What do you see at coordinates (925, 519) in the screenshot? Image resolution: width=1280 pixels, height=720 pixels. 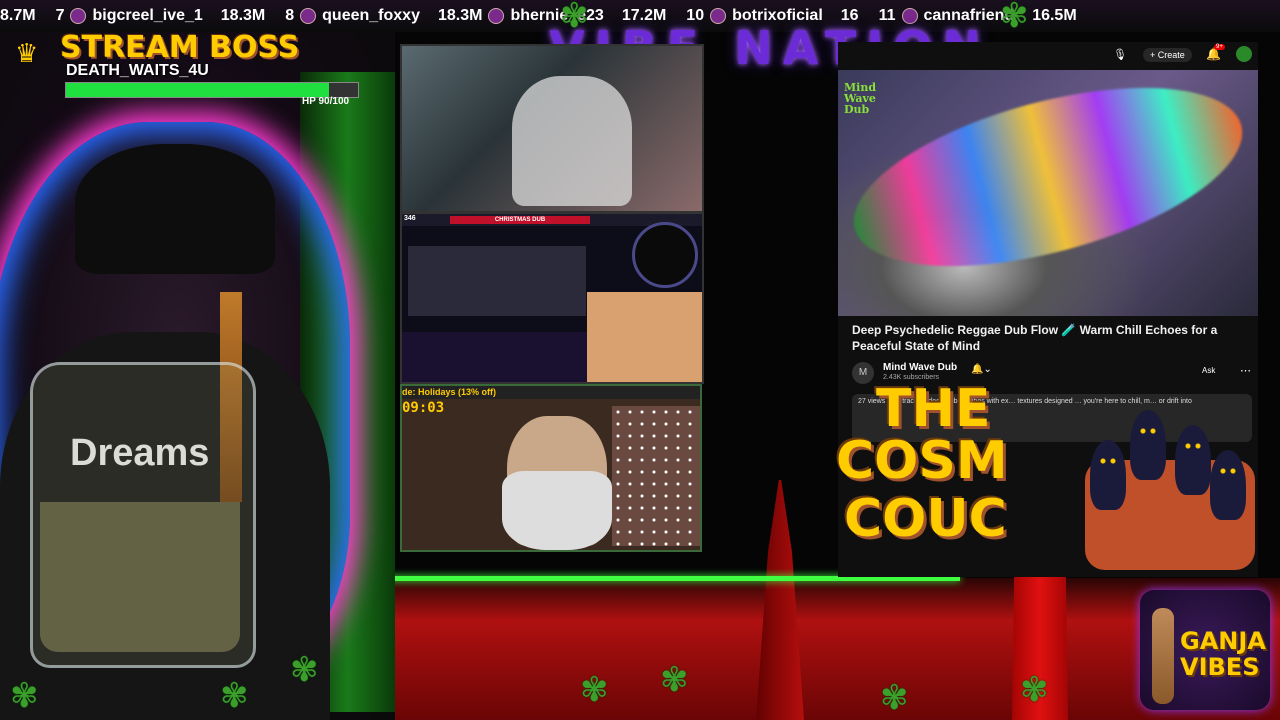 I see `cosmic-line-3: COUC` at bounding box center [925, 519].